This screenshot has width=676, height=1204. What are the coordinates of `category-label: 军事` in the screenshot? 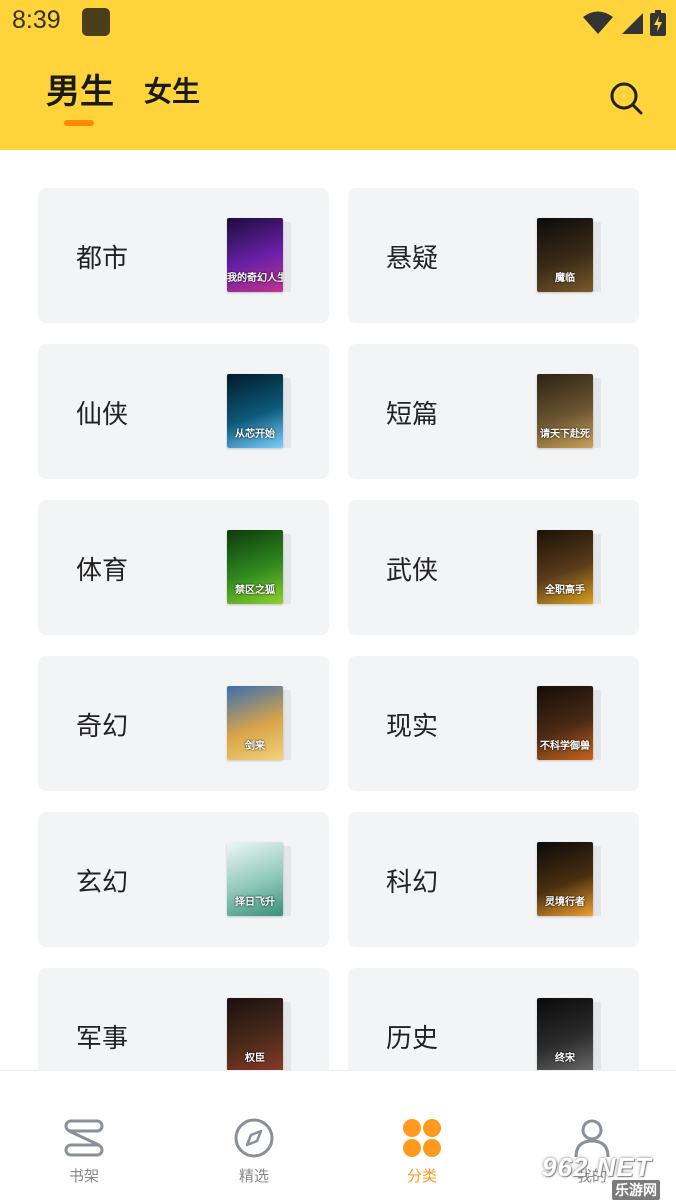 It's located at (102, 1039).